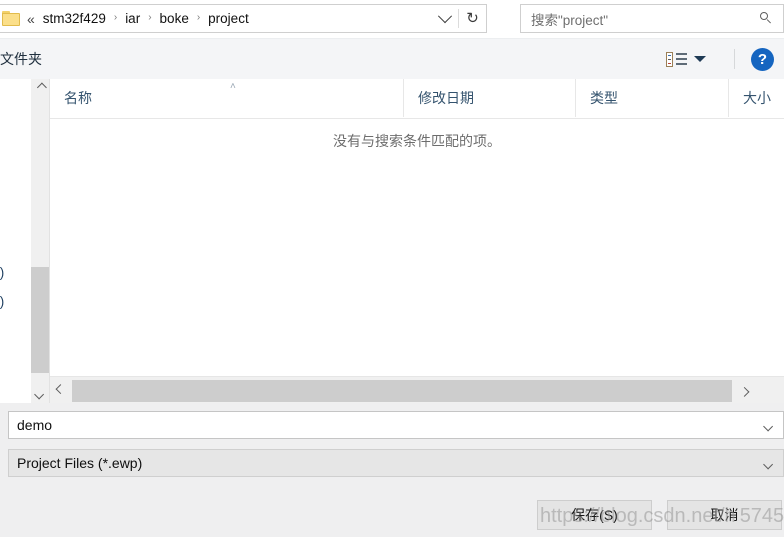  What do you see at coordinates (652, 18) in the screenshot?
I see `search-box: 搜索"project"` at bounding box center [652, 18].